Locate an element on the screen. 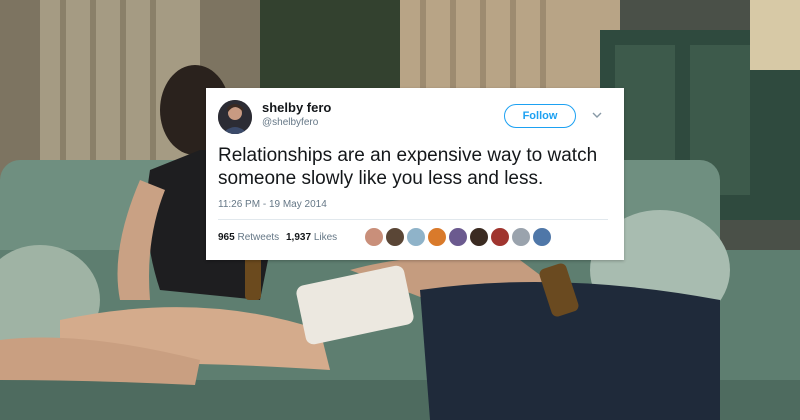  retweets-count: 965 is located at coordinates (226, 237).